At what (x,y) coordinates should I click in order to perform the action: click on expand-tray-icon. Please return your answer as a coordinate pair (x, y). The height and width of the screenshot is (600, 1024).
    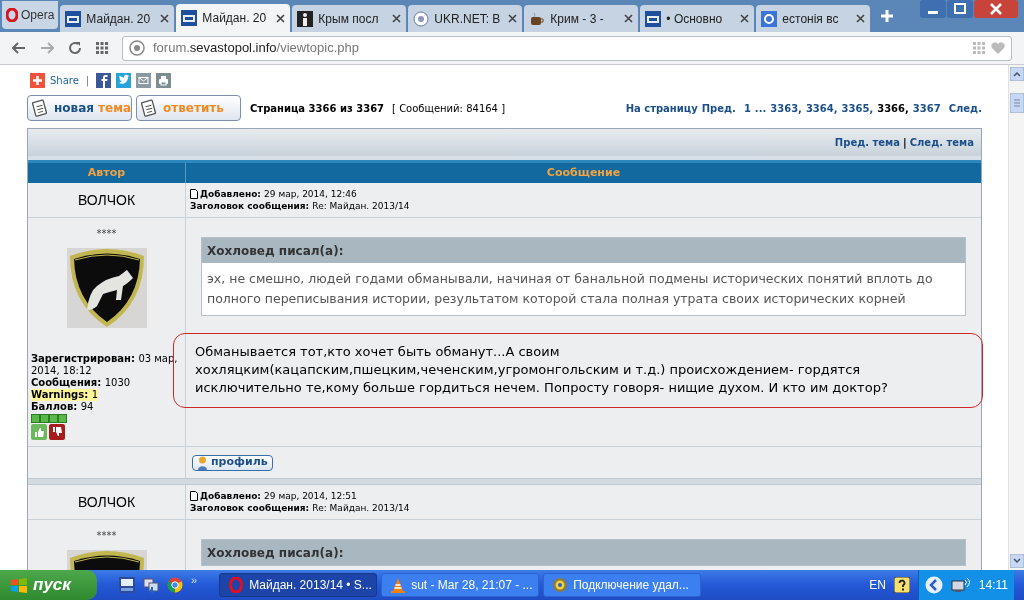
    Looking at the image, I should click on (933, 585).